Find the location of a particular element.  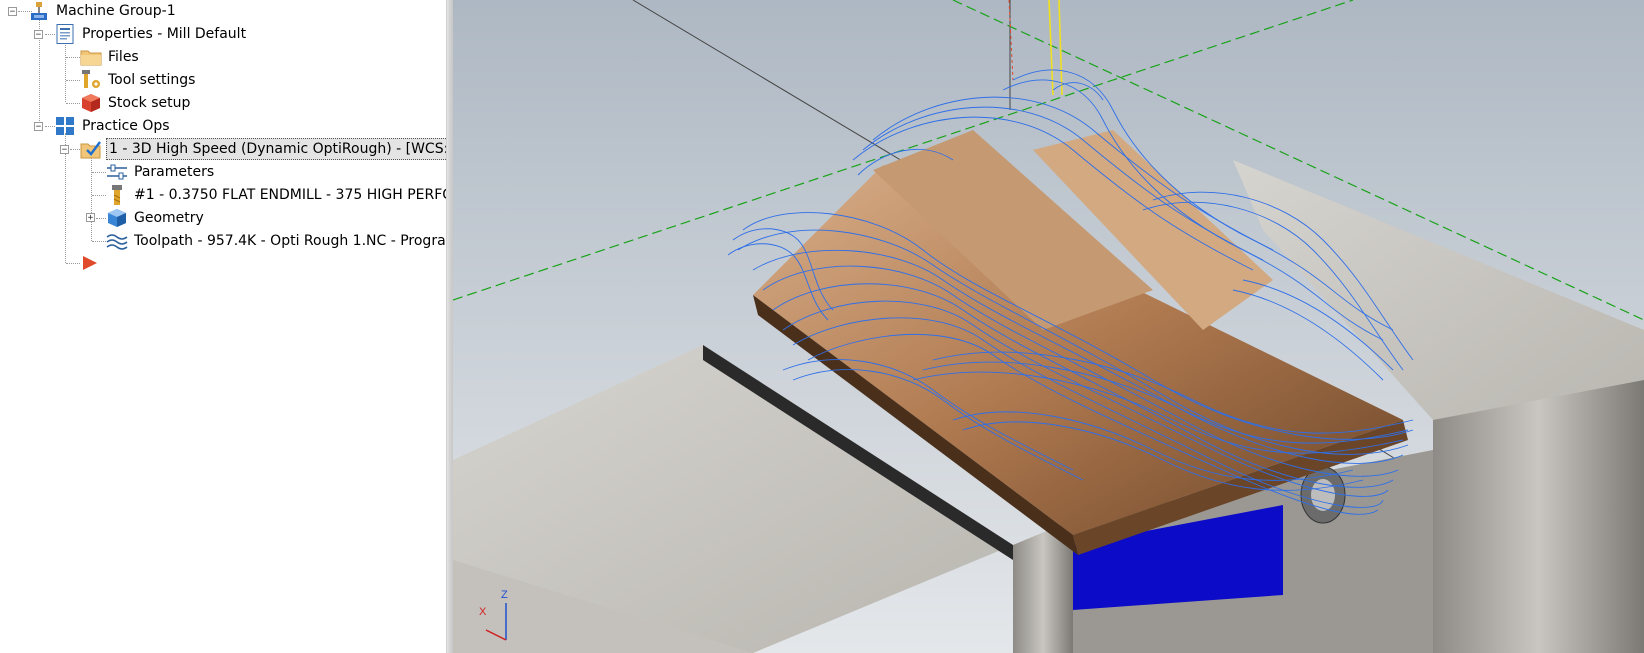

insert-arrow is located at coordinates (93, 263).